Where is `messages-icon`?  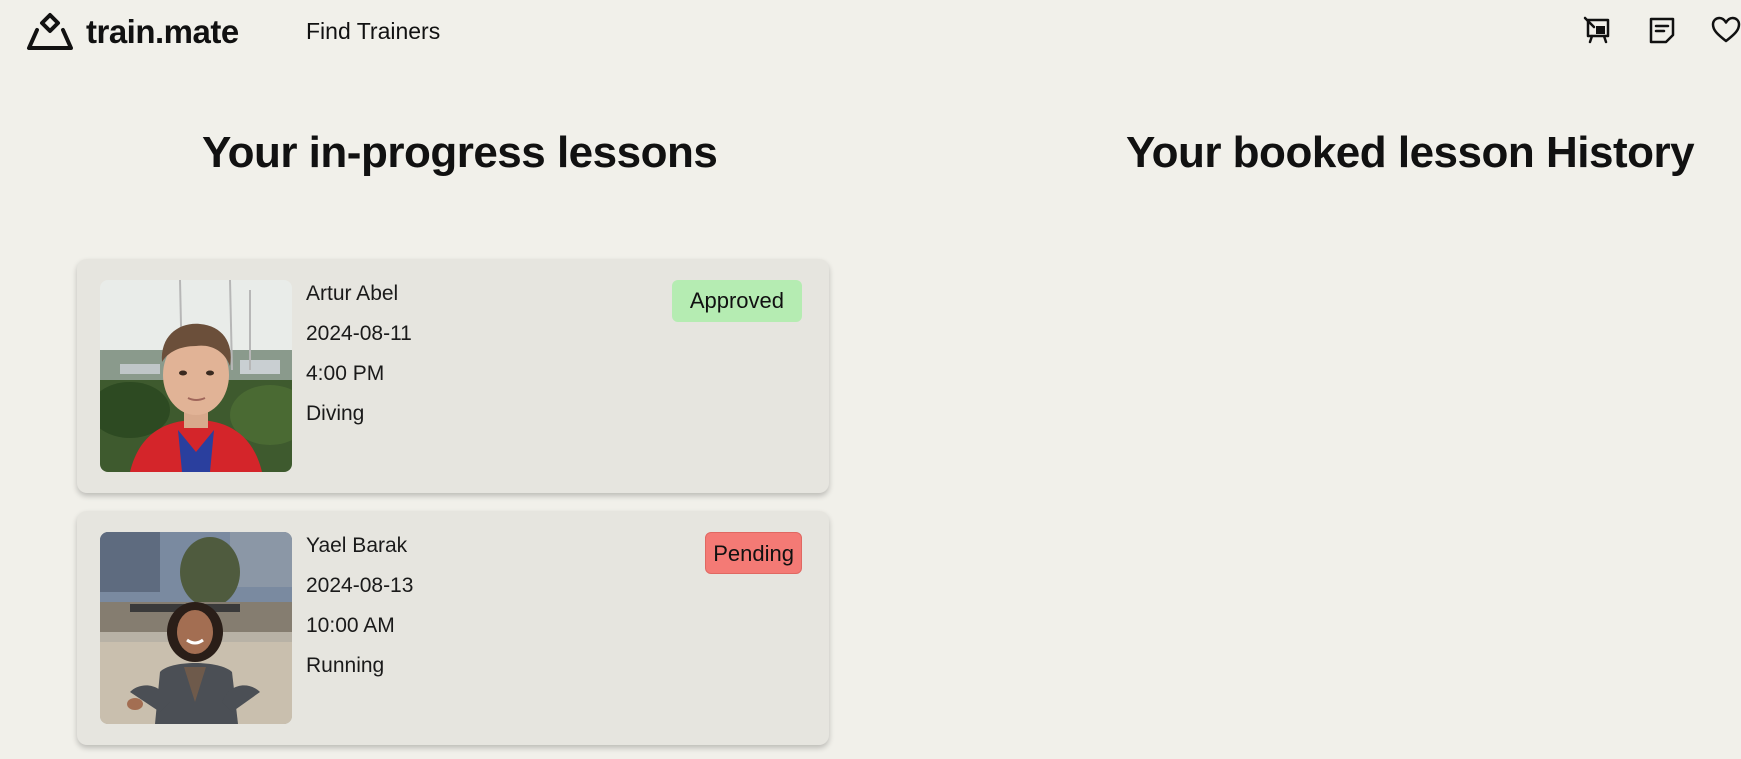 messages-icon is located at coordinates (1662, 30).